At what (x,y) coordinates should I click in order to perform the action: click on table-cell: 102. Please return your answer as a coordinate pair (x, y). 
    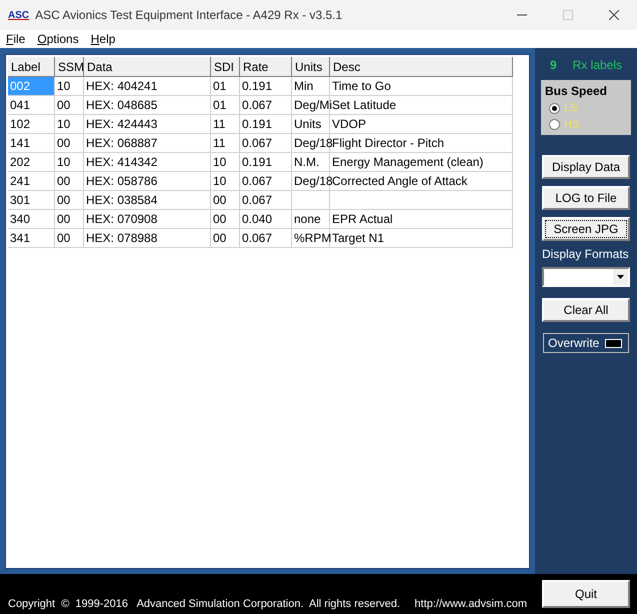
    Looking at the image, I should click on (31, 124).